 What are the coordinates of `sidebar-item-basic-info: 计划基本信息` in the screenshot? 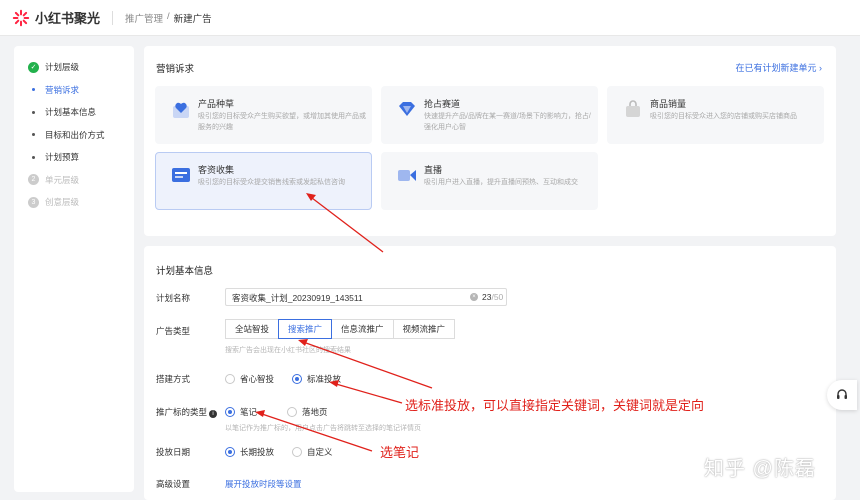 It's located at (74, 112).